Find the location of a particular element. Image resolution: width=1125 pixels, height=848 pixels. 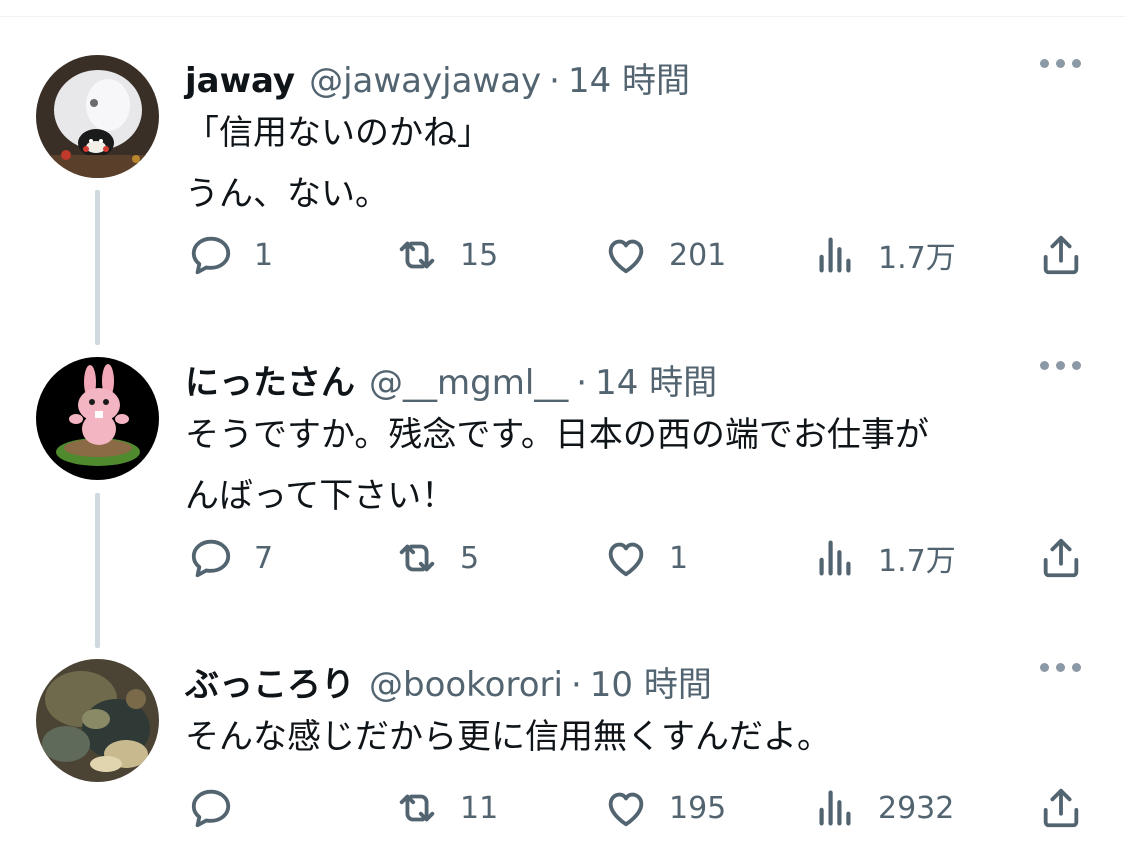

reply-button: 7 is located at coordinates (230, 558).